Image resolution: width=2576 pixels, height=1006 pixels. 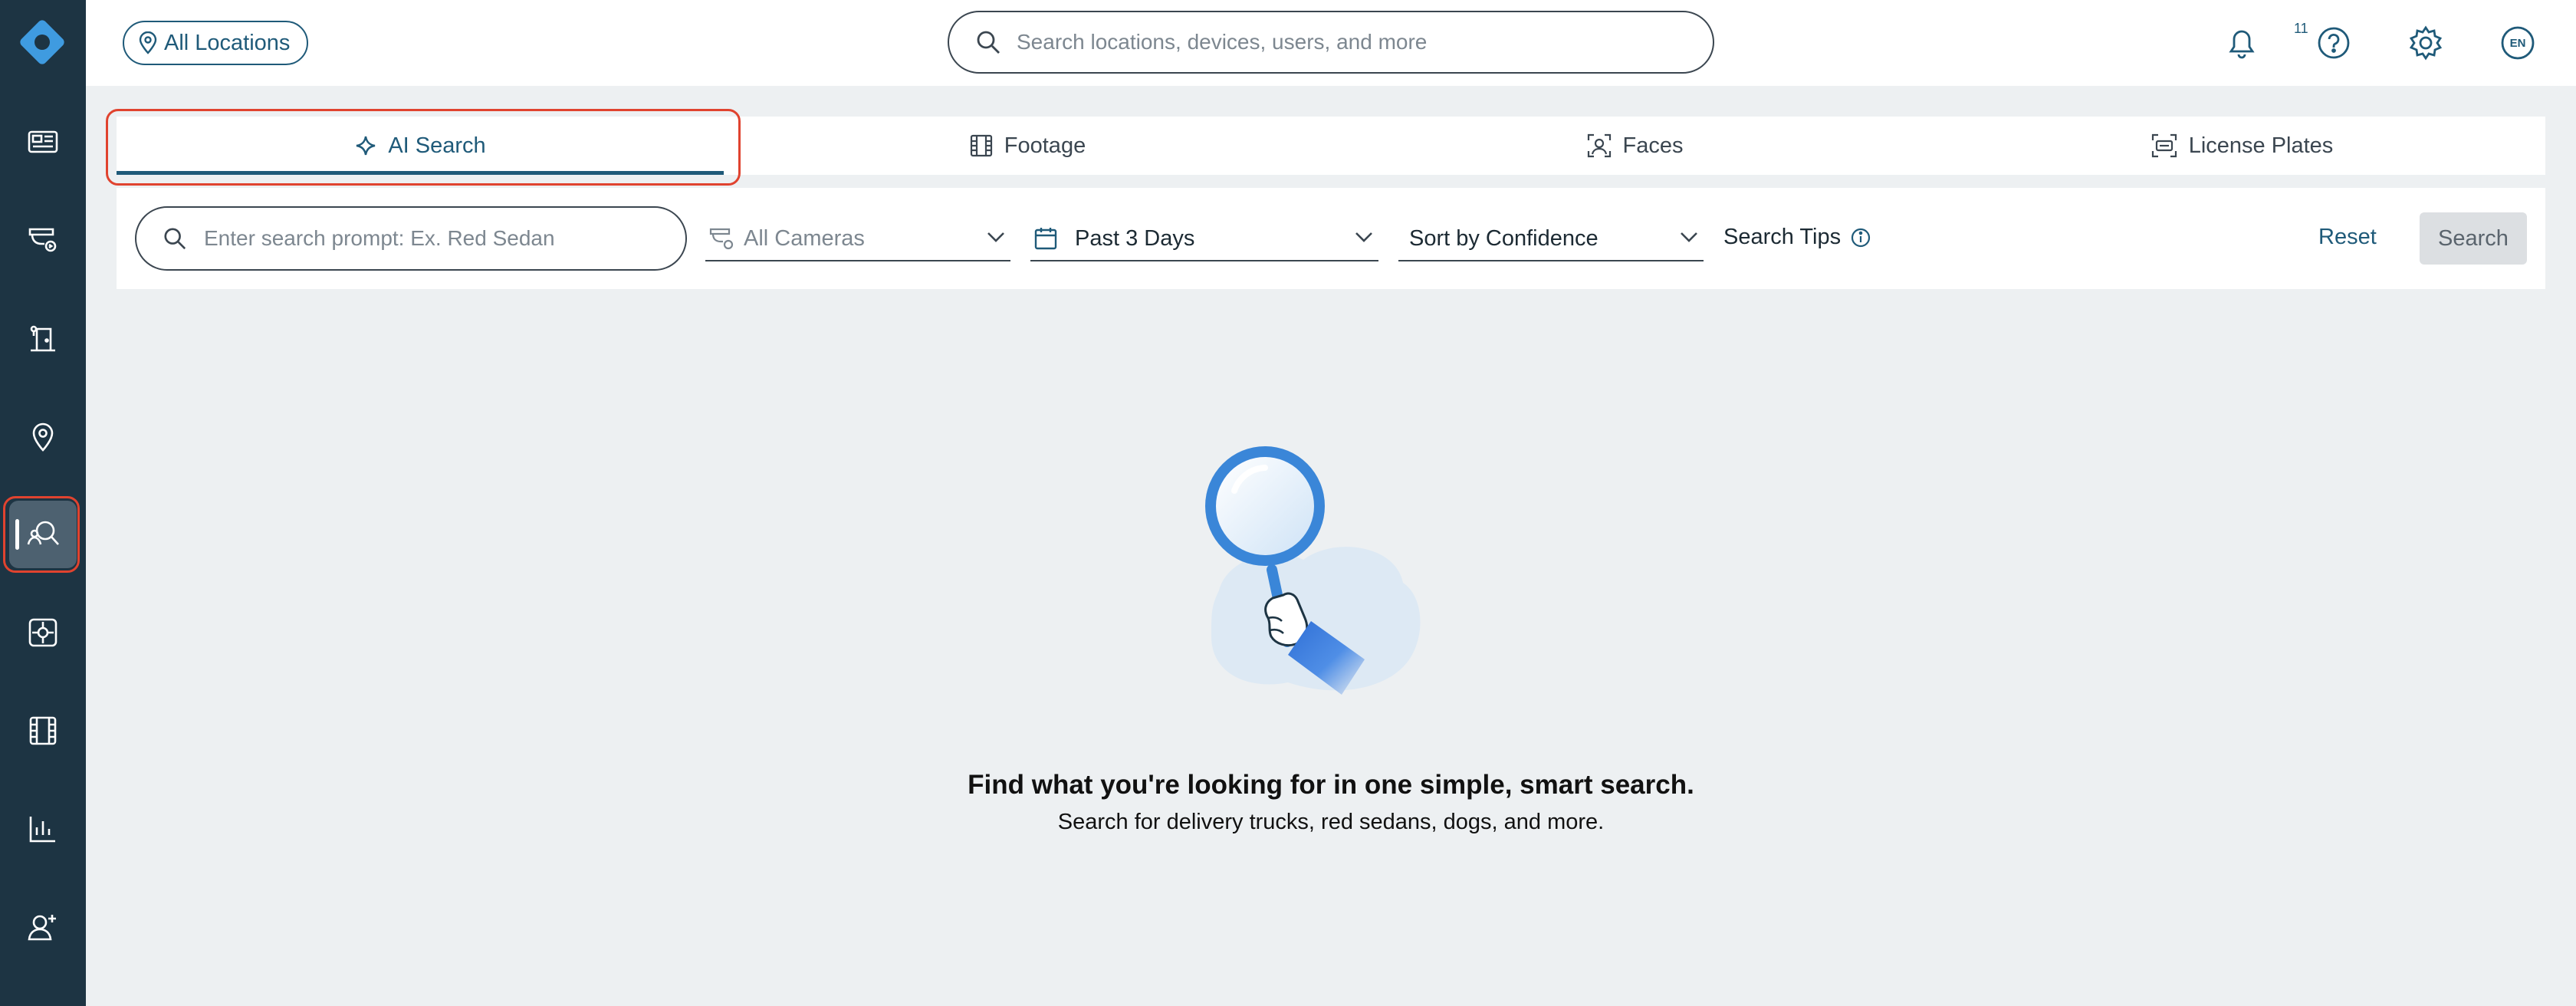 I want to click on settings-button, so click(x=2425, y=43).